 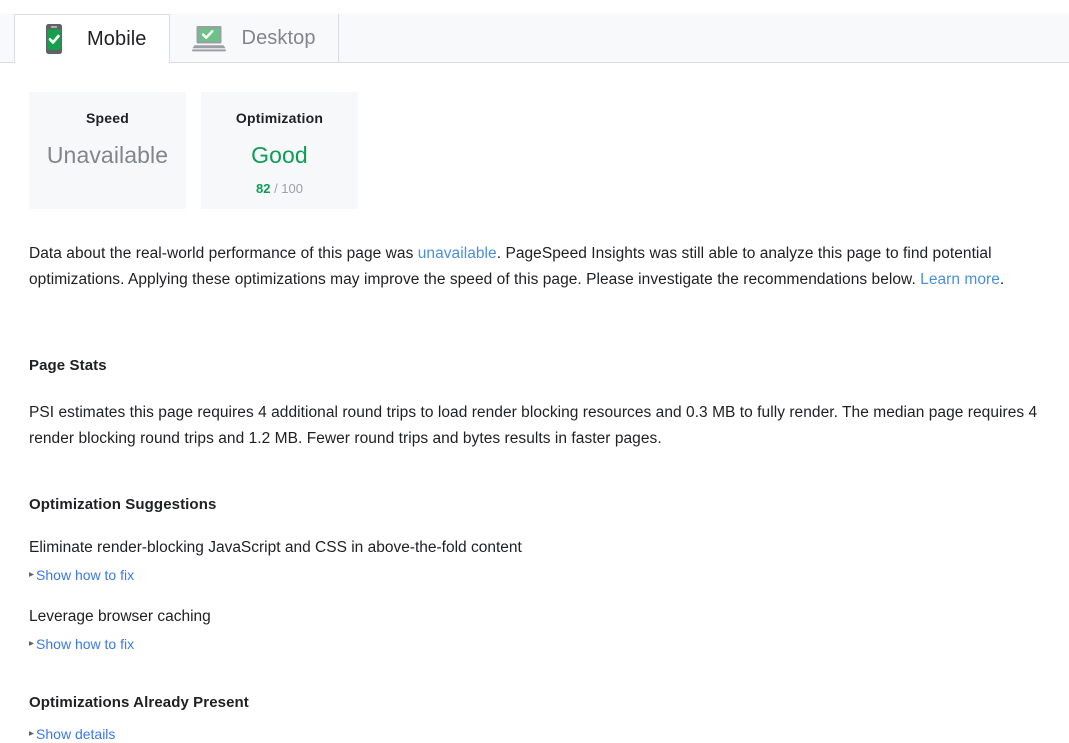 What do you see at coordinates (139, 702) in the screenshot?
I see `optimizations-already-present-heading: Optimizations Already Present` at bounding box center [139, 702].